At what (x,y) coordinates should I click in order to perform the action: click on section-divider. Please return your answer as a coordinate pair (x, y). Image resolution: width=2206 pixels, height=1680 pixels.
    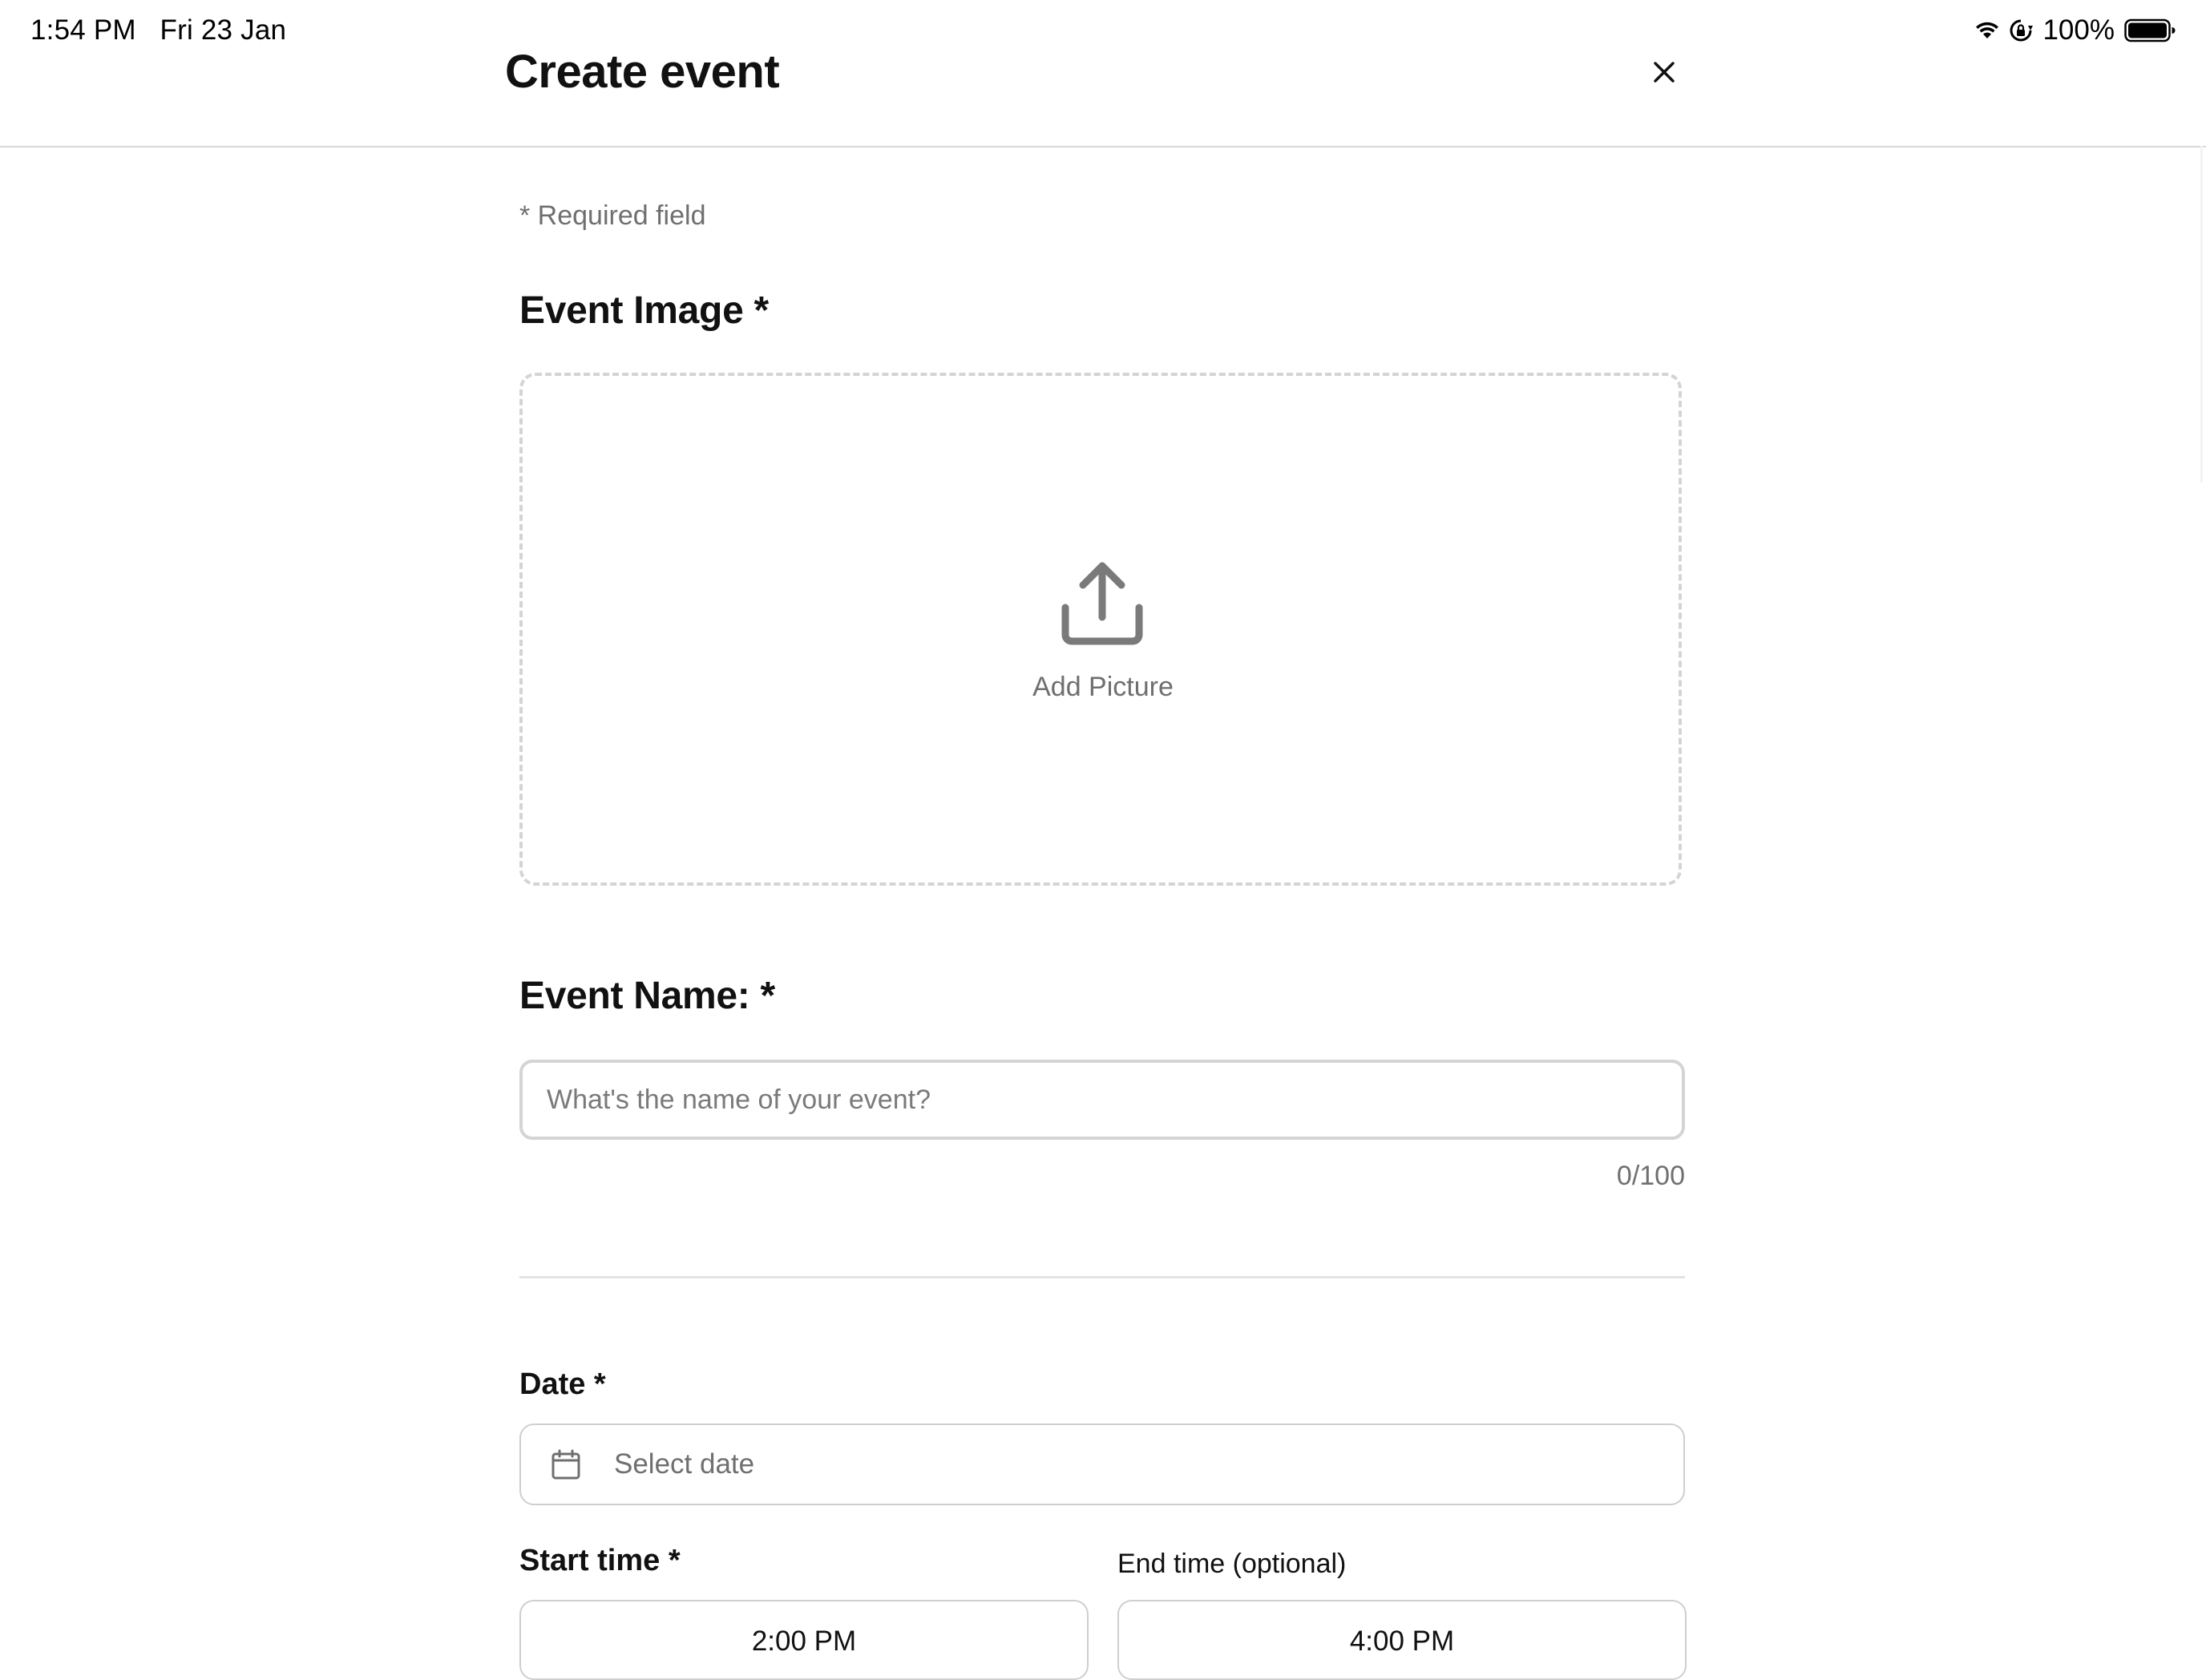
    Looking at the image, I should click on (1102, 1277).